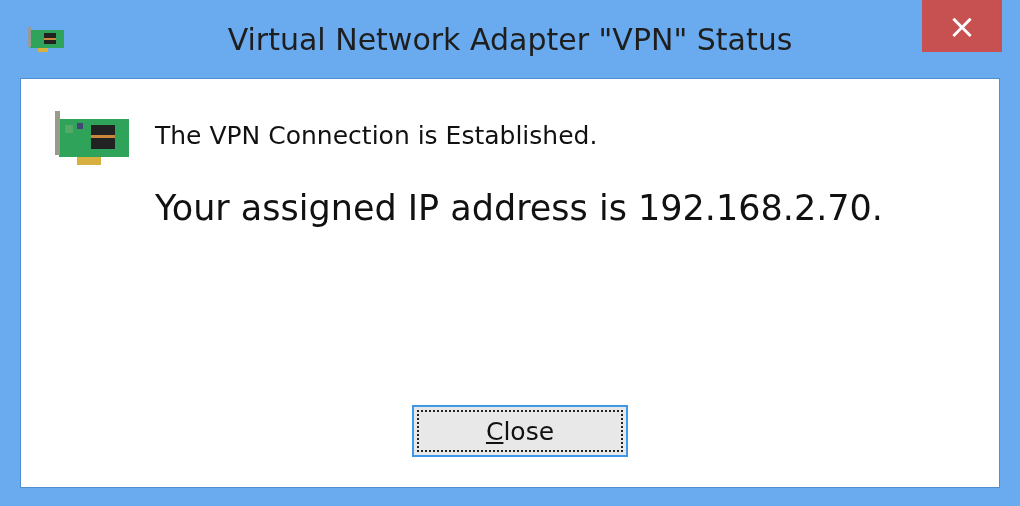 This screenshot has height=506, width=1020. What do you see at coordinates (510, 39) in the screenshot?
I see `window-title: Virtual Network Adapter "VPN" Status` at bounding box center [510, 39].